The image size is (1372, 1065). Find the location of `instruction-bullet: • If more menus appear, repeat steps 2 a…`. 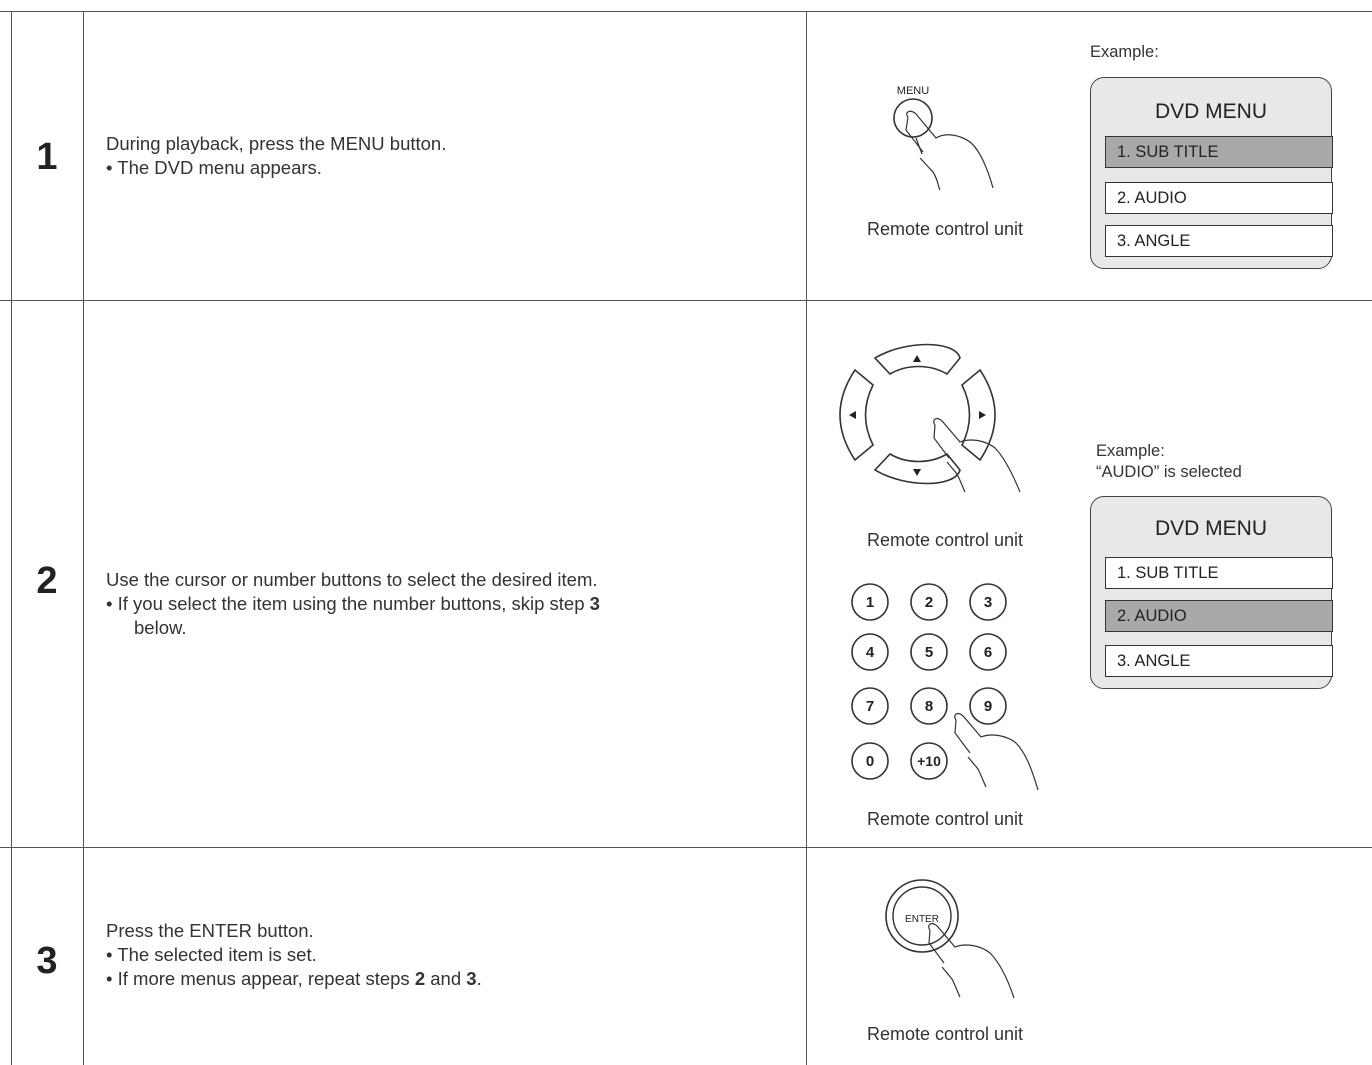

instruction-bullet: • If more menus appear, repeat steps 2 a… is located at coordinates (294, 978).